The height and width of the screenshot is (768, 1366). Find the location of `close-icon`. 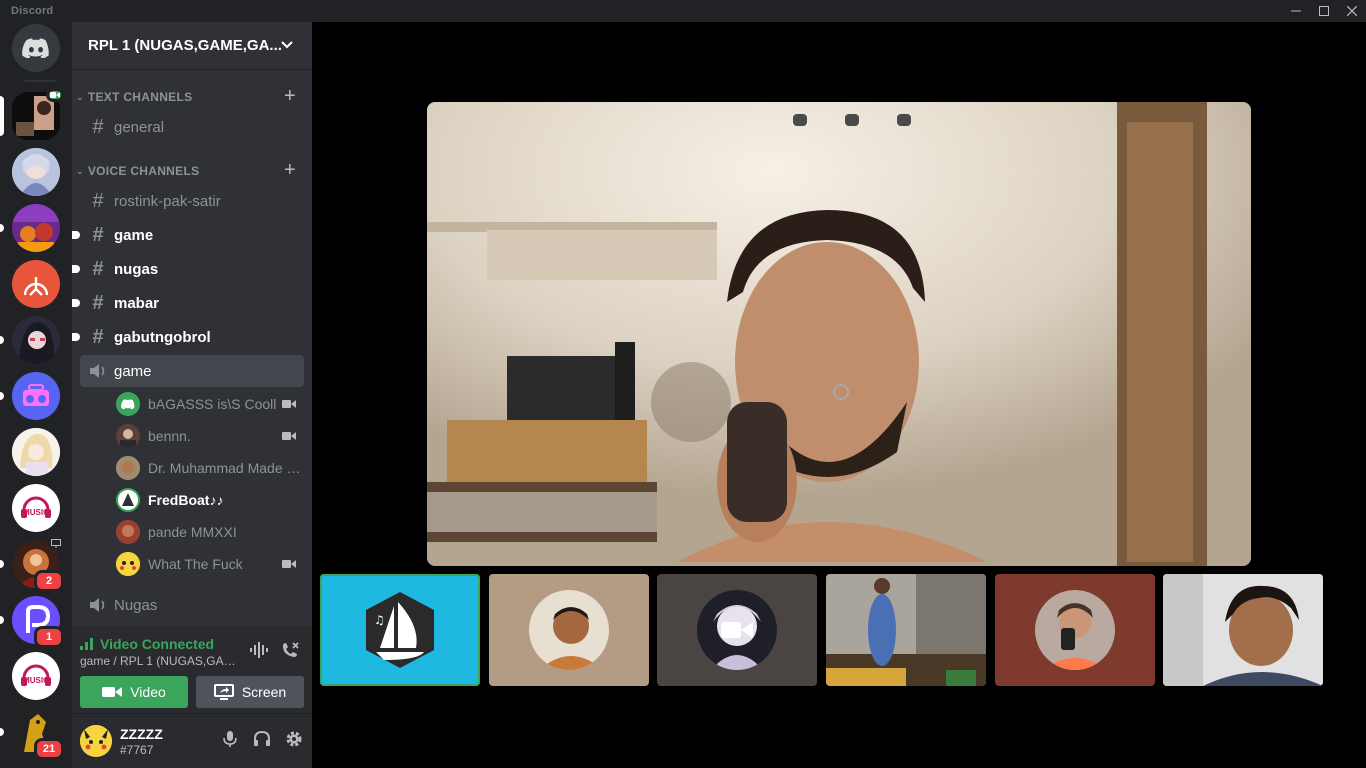

close-icon is located at coordinates (1352, 11).